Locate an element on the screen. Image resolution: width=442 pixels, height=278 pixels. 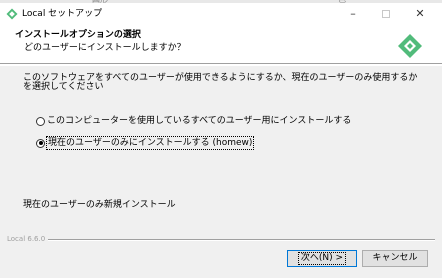
close-button: ✕ is located at coordinates (420, 14).